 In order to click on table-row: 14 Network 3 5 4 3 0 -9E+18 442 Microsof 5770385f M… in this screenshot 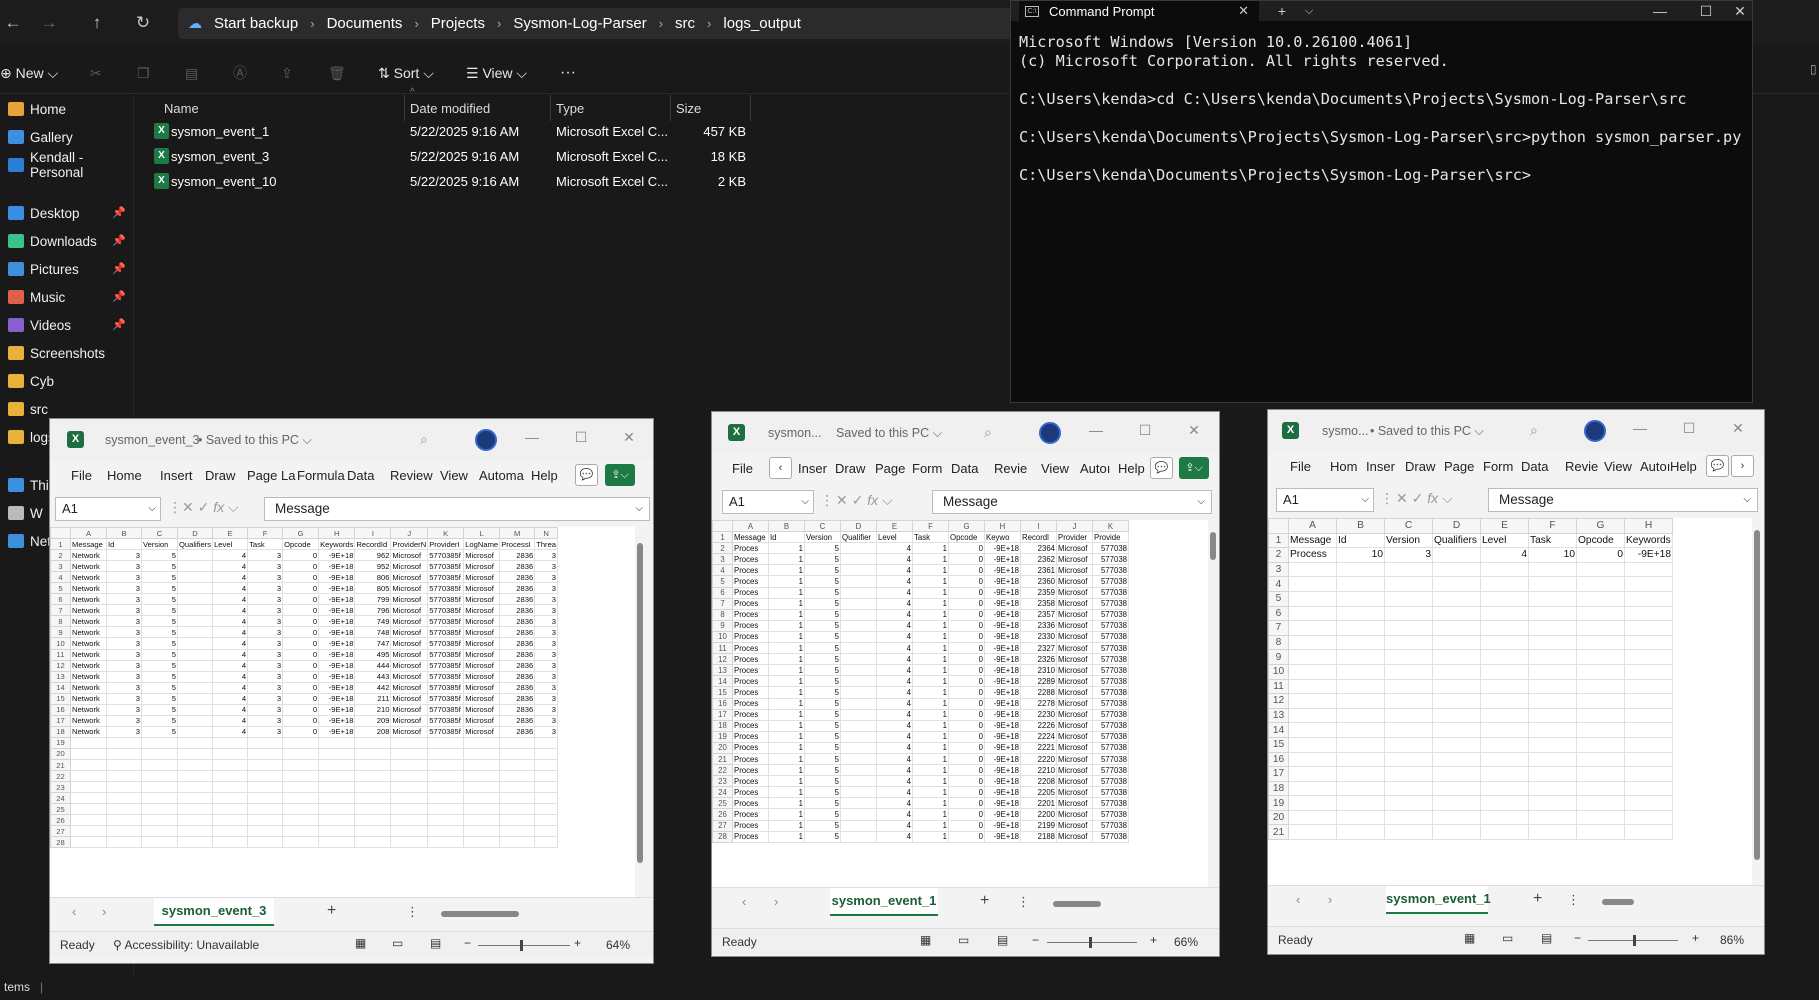, I will do `click(304, 687)`.